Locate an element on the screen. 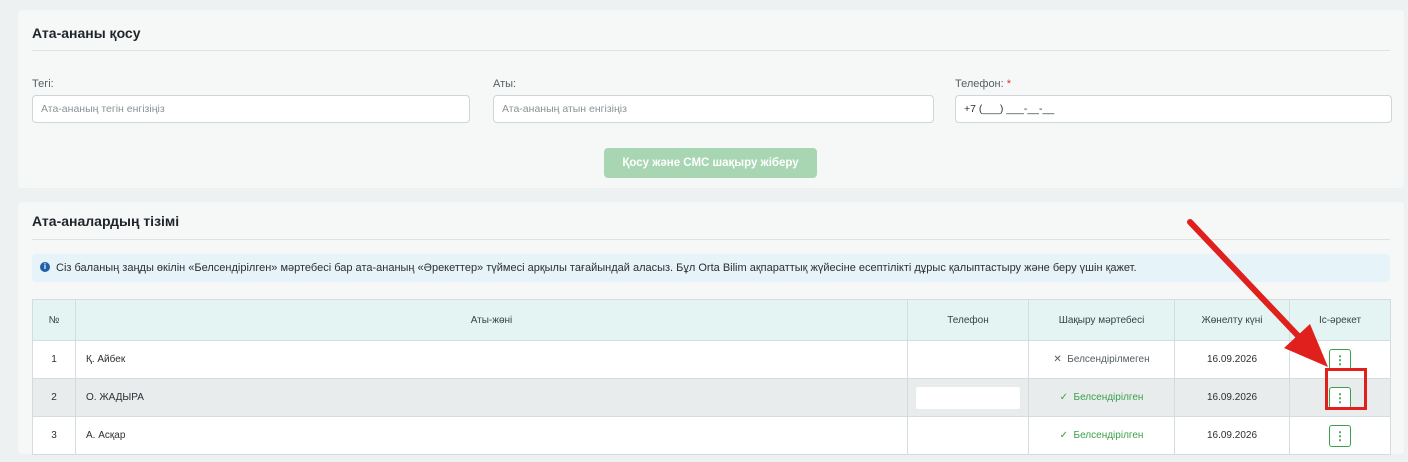 This screenshot has width=1408, height=462. row-name: Қ. Айбек is located at coordinates (491, 359).